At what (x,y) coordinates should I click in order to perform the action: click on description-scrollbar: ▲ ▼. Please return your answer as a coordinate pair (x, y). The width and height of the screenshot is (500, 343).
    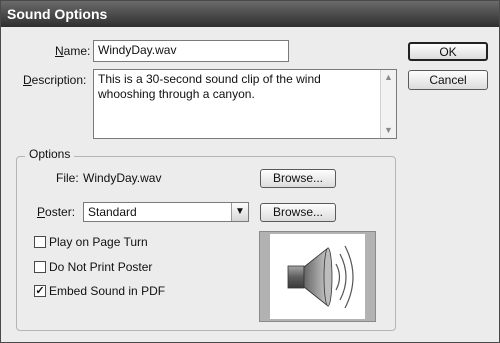
    Looking at the image, I should click on (388, 104).